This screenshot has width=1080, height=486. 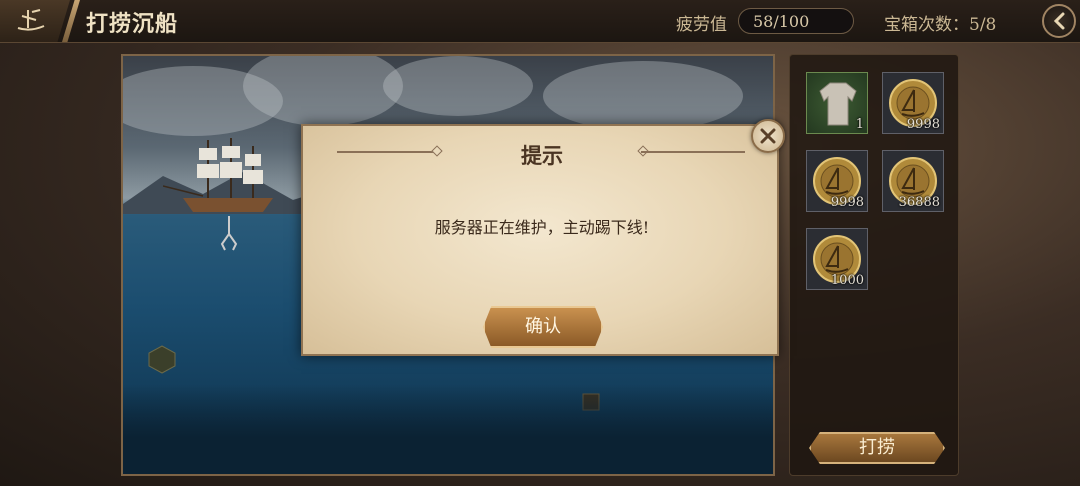 What do you see at coordinates (919, 202) in the screenshot?
I see `item-count: 36888` at bounding box center [919, 202].